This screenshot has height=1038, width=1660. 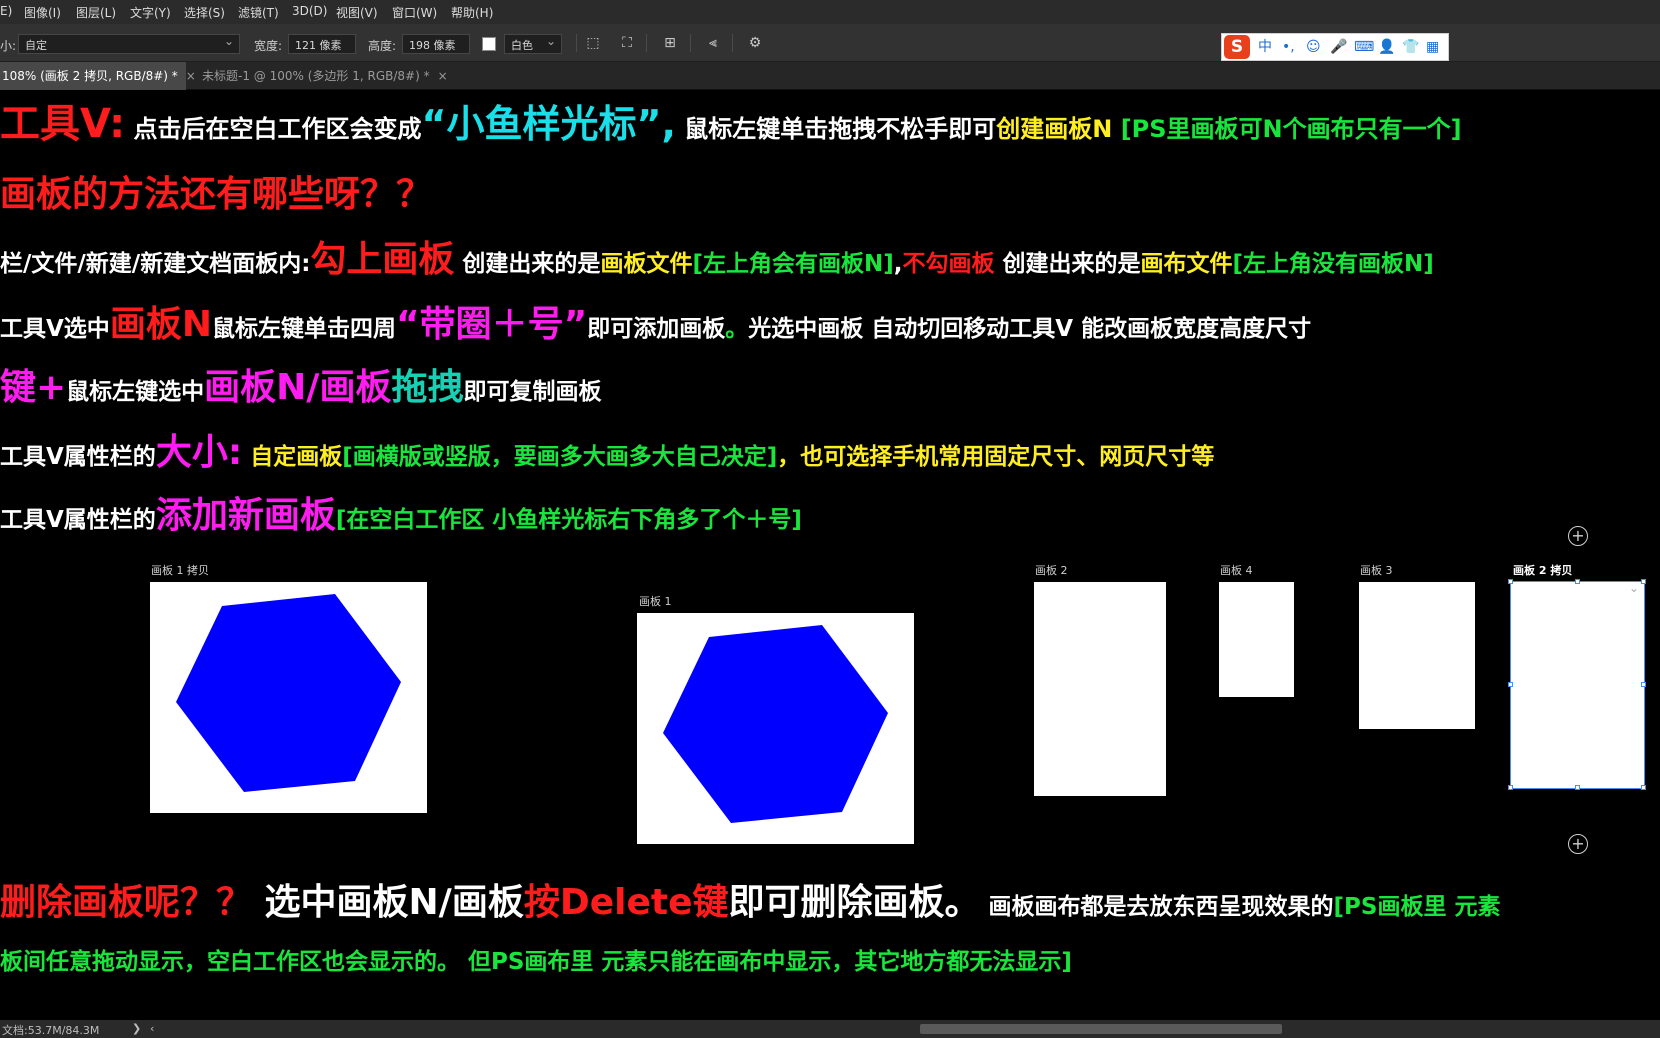 What do you see at coordinates (204, 12) in the screenshot?
I see `menu-select: 选择(S)` at bounding box center [204, 12].